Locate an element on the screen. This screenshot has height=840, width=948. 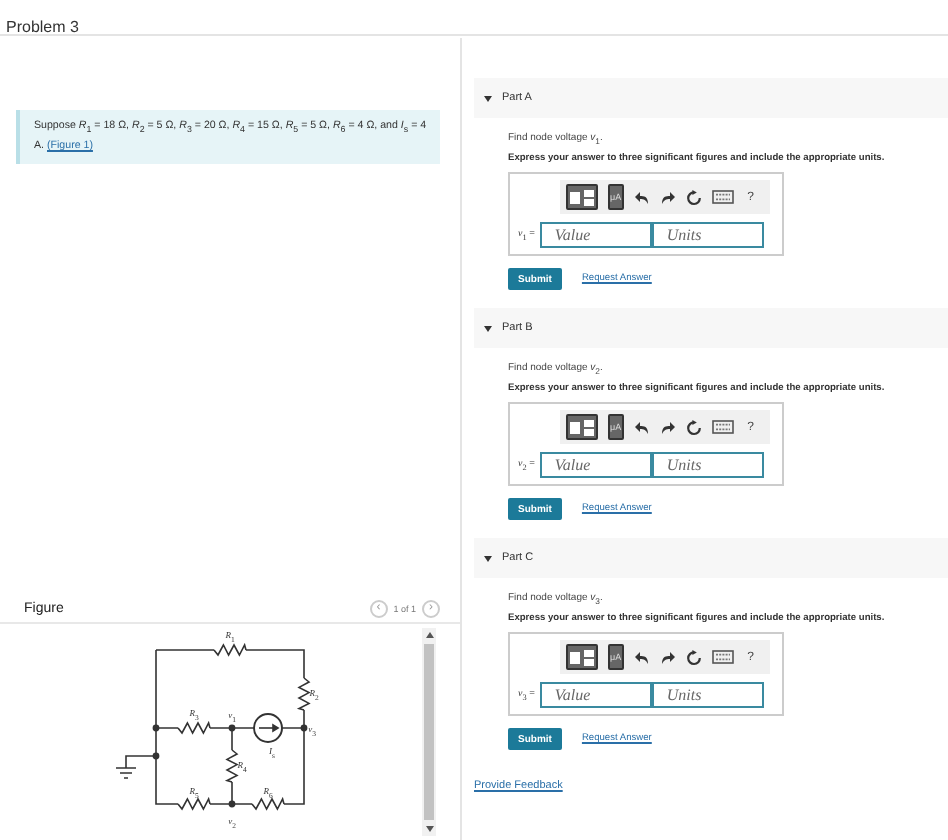
scrollbar is located at coordinates (429, 732).